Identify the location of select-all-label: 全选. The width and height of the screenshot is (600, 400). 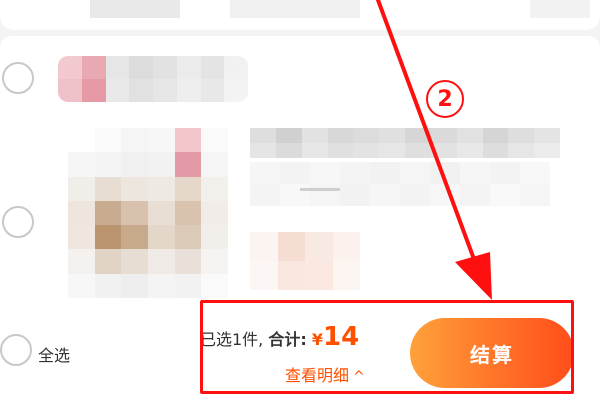
(54, 354).